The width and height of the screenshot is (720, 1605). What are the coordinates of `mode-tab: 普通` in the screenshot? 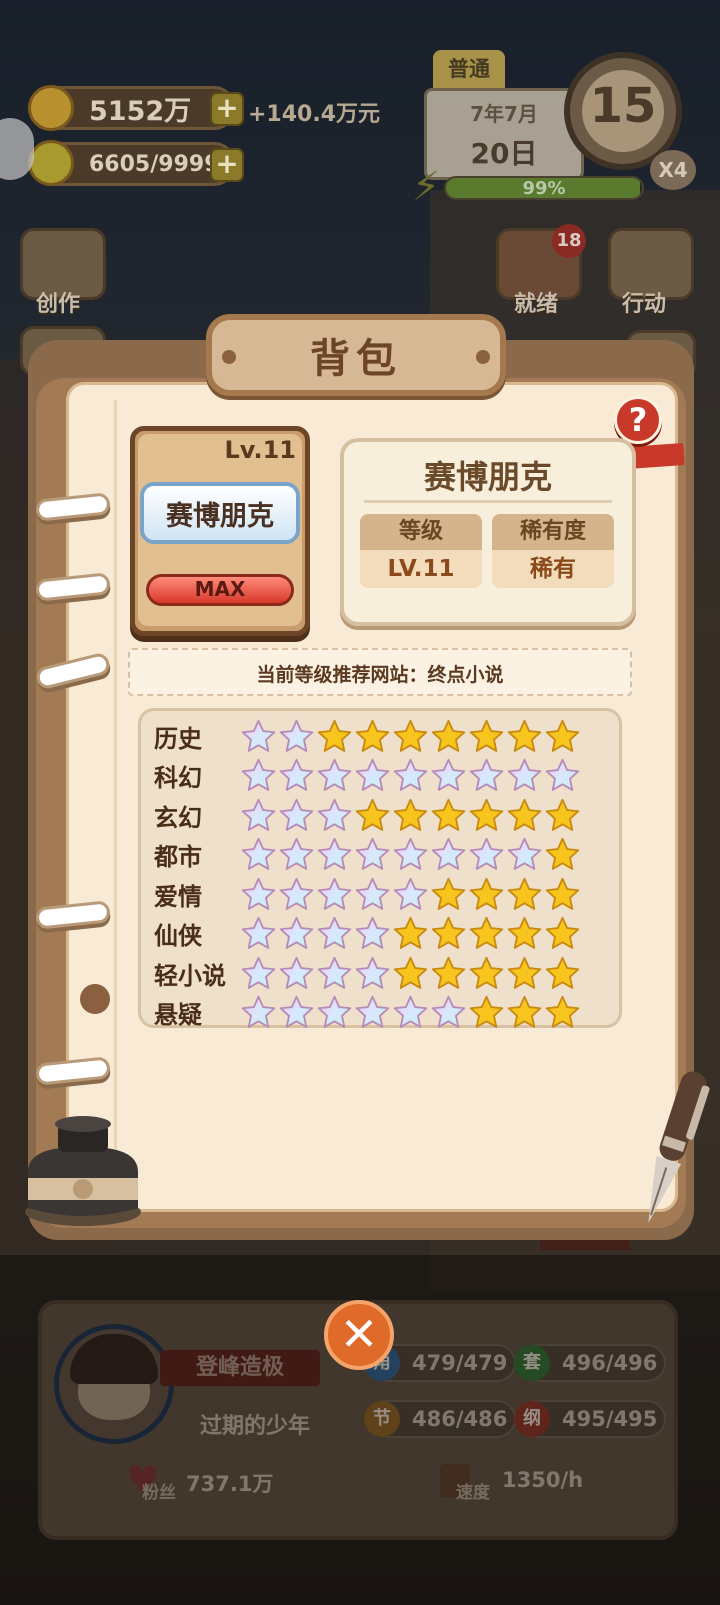 It's located at (469, 69).